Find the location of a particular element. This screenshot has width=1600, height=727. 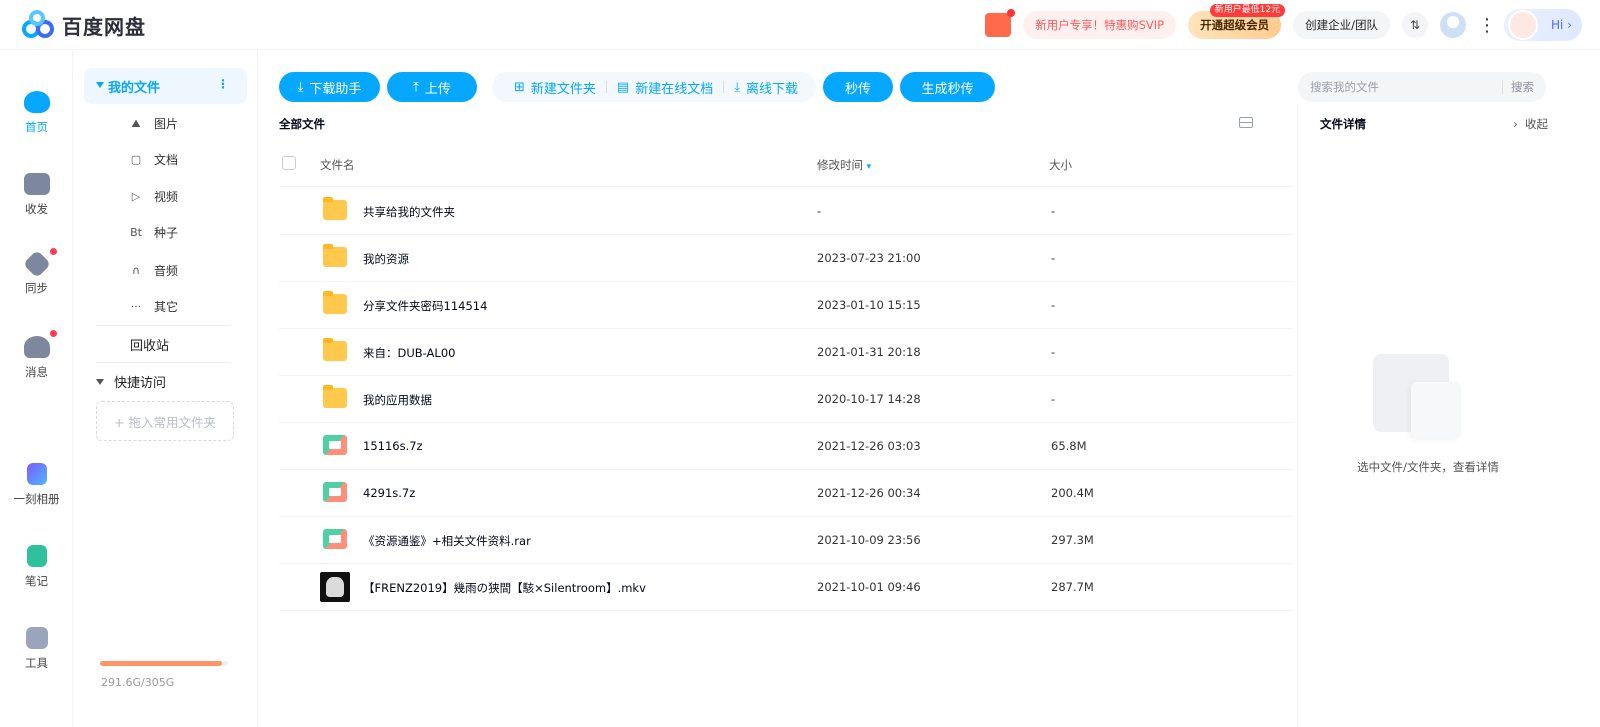

breadcrumb: 全部文件 is located at coordinates (302, 124).